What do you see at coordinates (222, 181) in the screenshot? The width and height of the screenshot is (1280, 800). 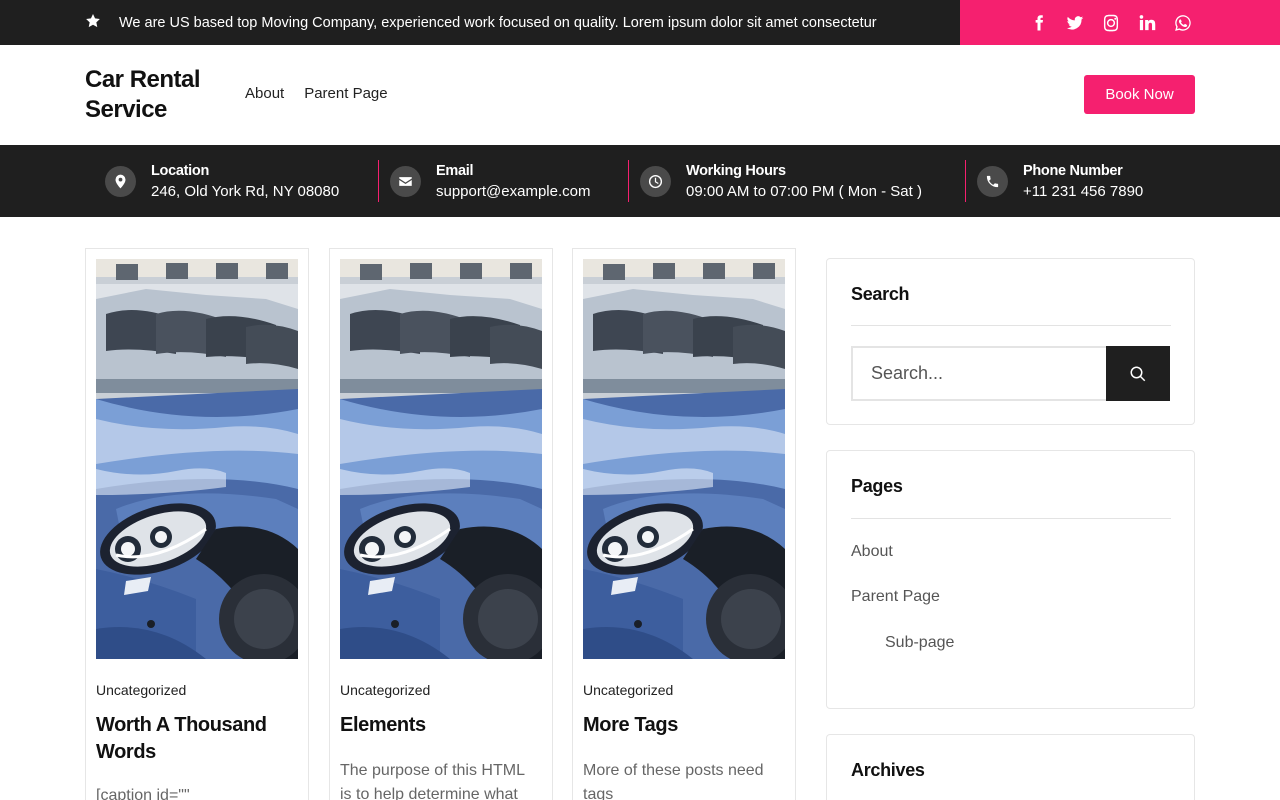 I see `location-info: Location 246, Old York Rd, NY 08080` at bounding box center [222, 181].